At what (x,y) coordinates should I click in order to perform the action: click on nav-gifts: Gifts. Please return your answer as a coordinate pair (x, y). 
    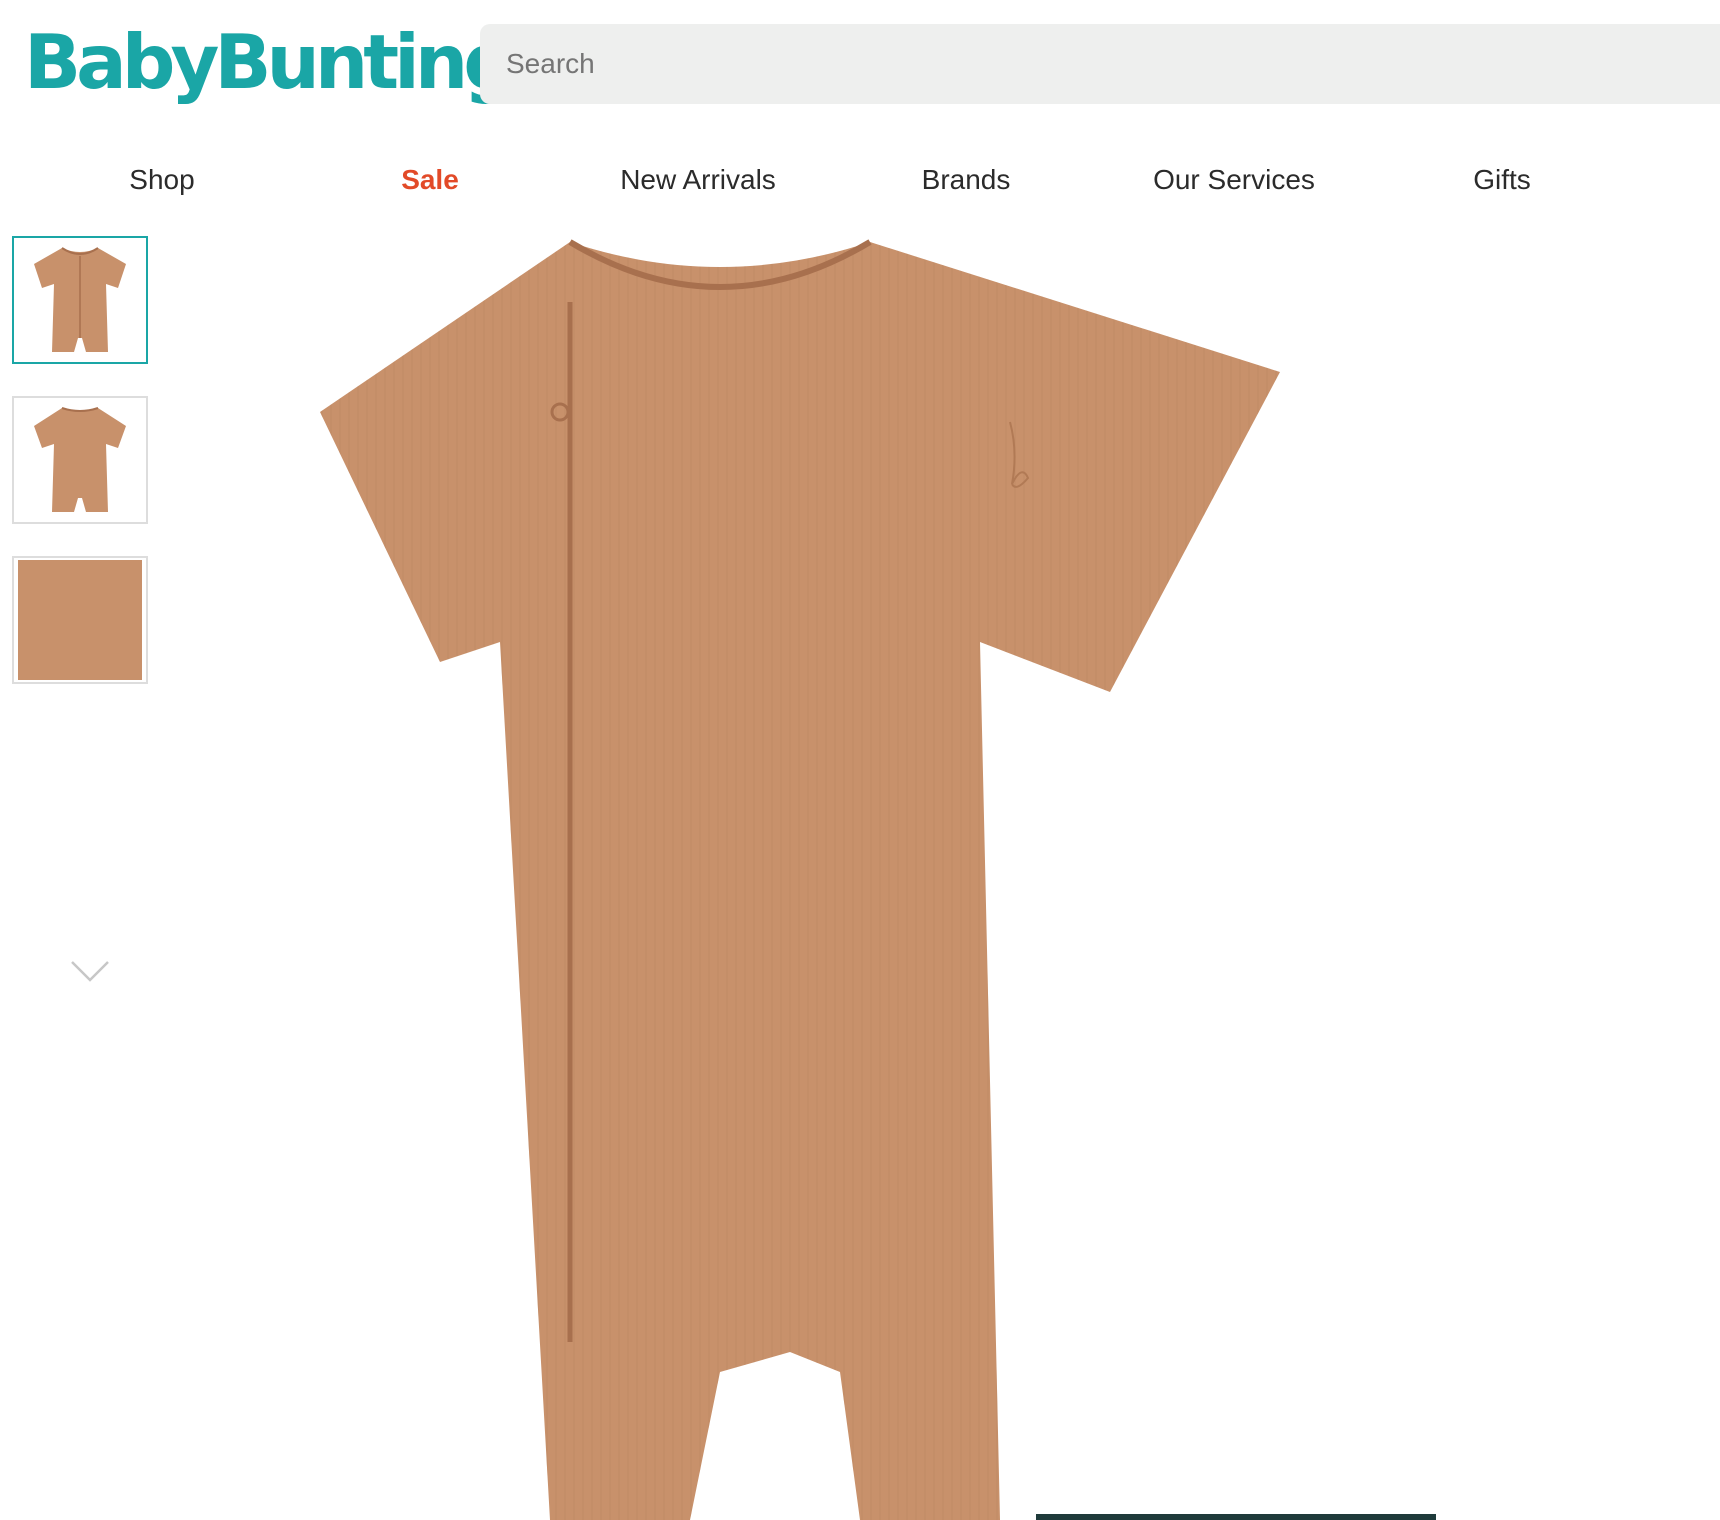
    Looking at the image, I should click on (1502, 180).